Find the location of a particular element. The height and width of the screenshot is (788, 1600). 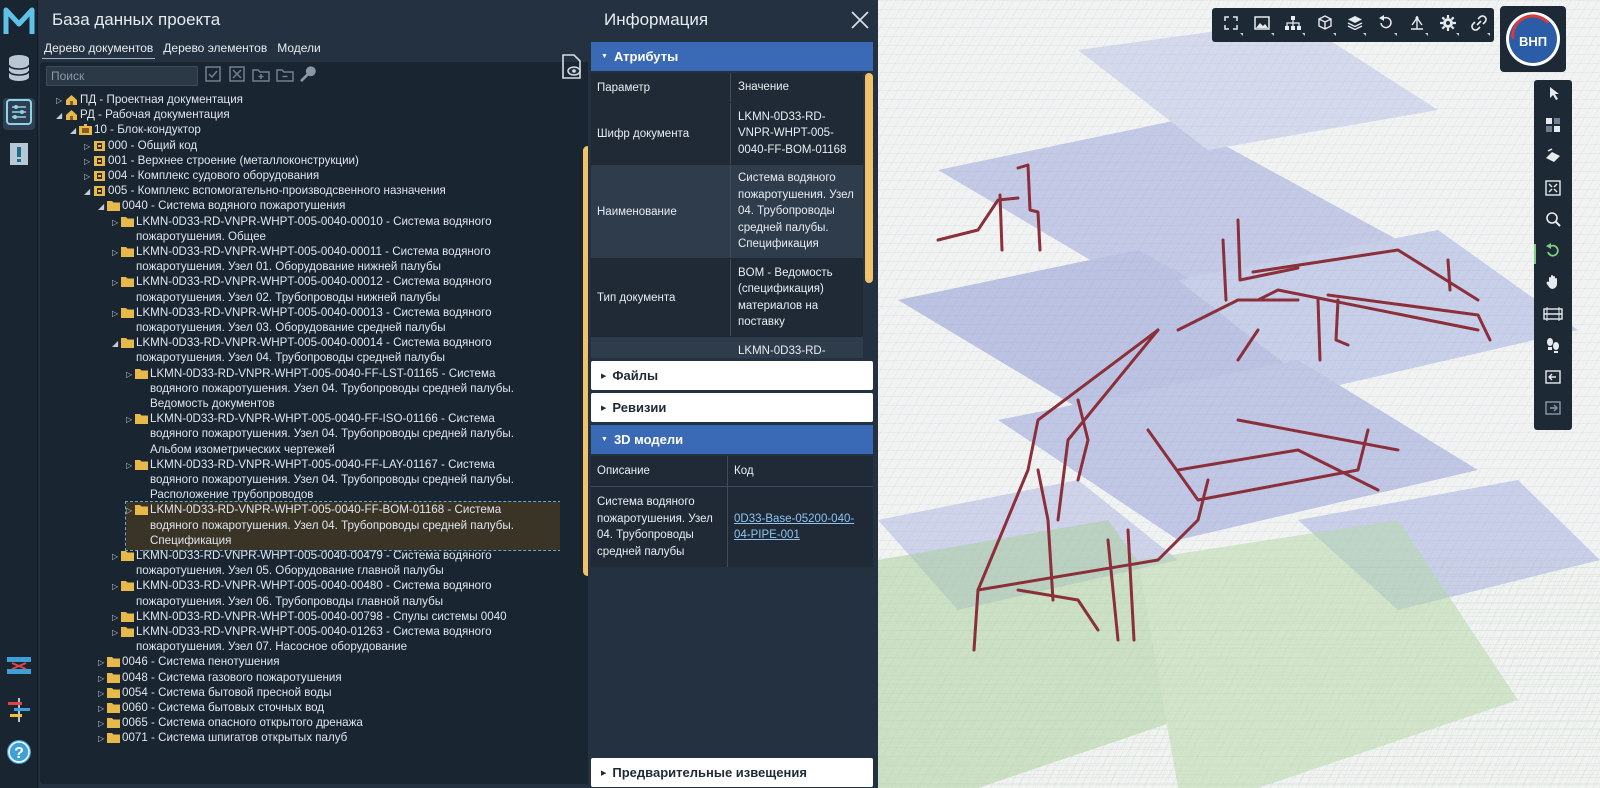

section-models-header: ▼ 3D модели is located at coordinates (732, 439).